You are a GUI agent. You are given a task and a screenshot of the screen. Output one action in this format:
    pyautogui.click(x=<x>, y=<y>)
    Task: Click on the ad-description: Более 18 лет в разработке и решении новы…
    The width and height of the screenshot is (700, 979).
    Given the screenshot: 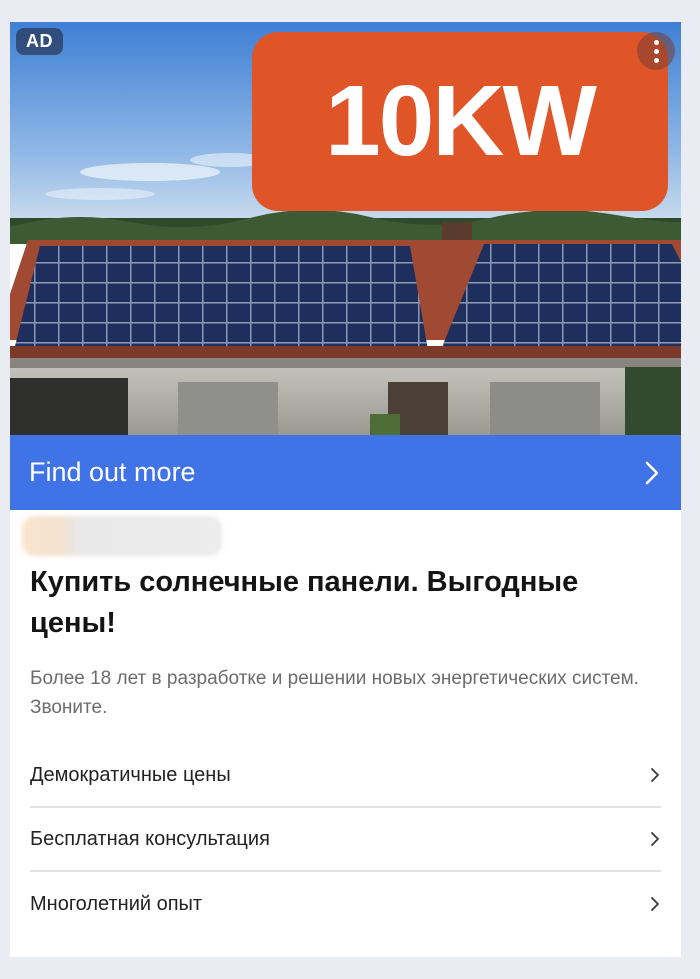 What is the action you would take?
    pyautogui.click(x=334, y=693)
    